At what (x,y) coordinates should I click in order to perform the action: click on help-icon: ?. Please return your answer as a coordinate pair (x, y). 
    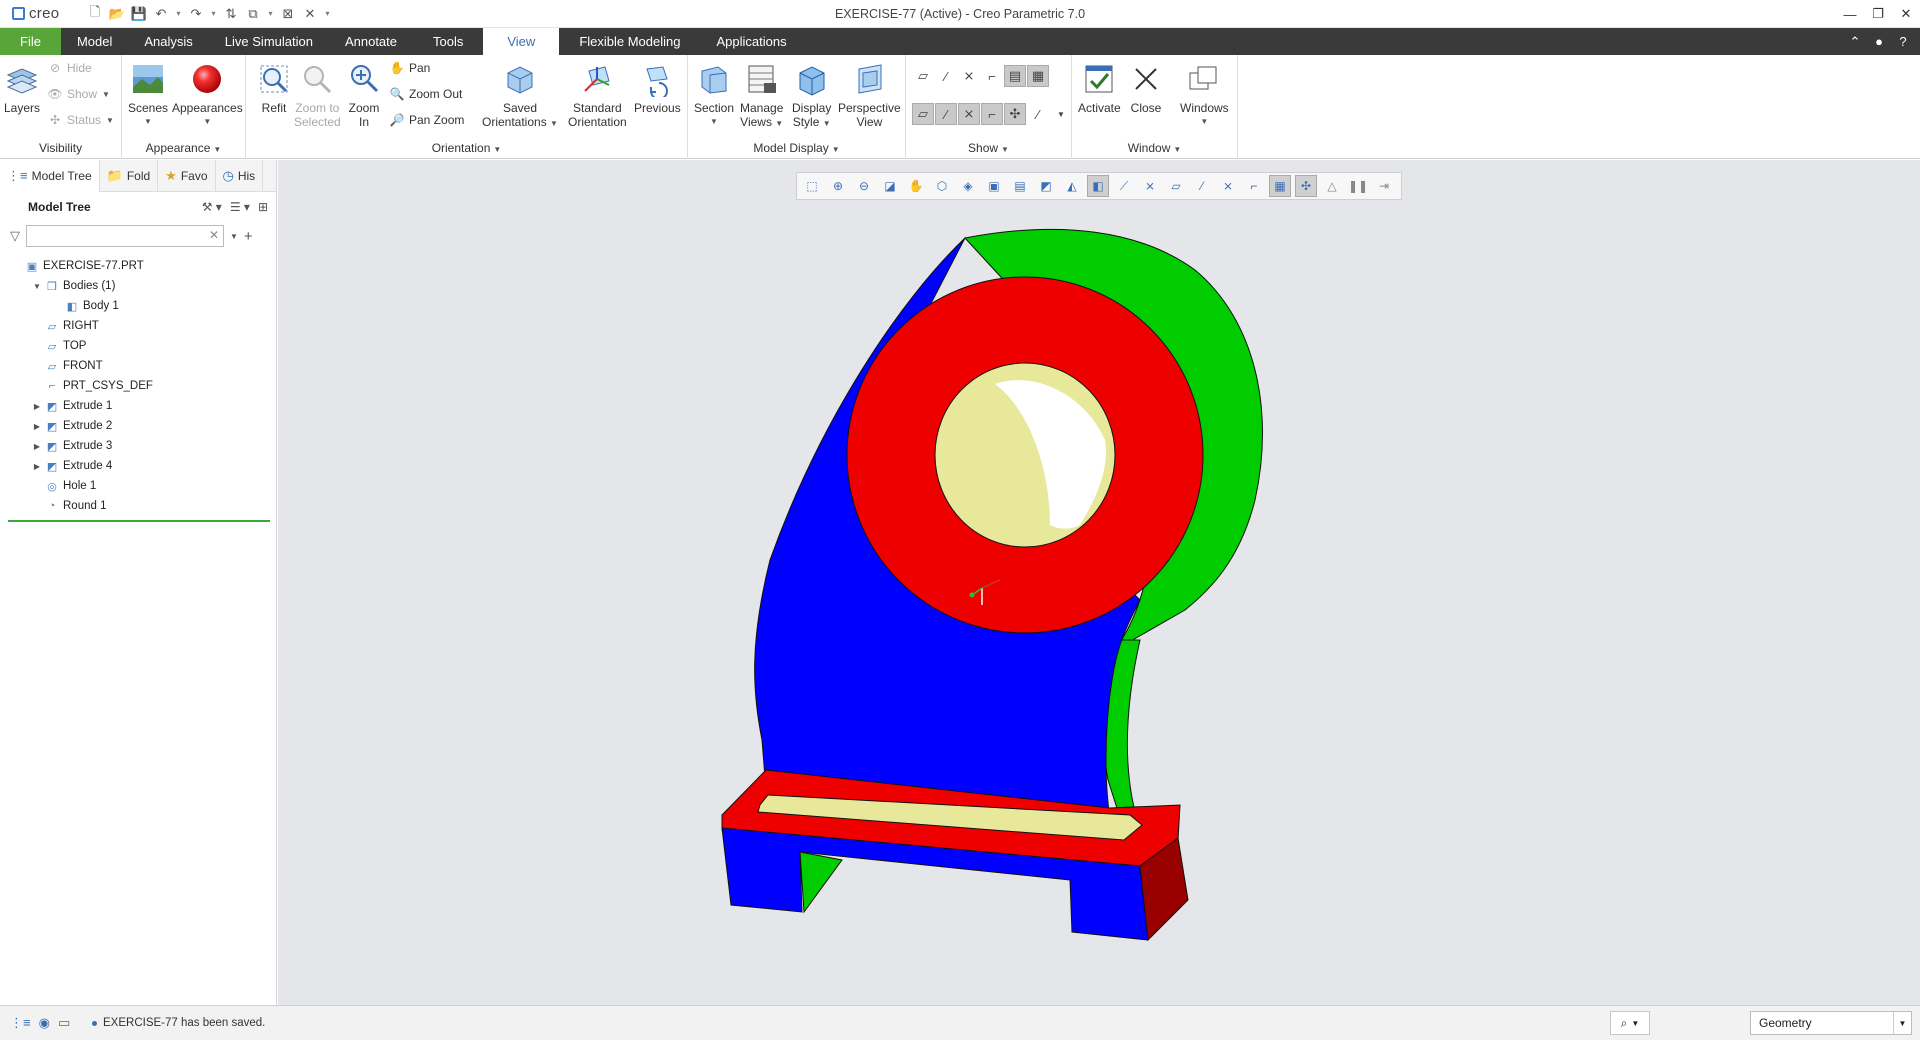
    Looking at the image, I should click on (1903, 41).